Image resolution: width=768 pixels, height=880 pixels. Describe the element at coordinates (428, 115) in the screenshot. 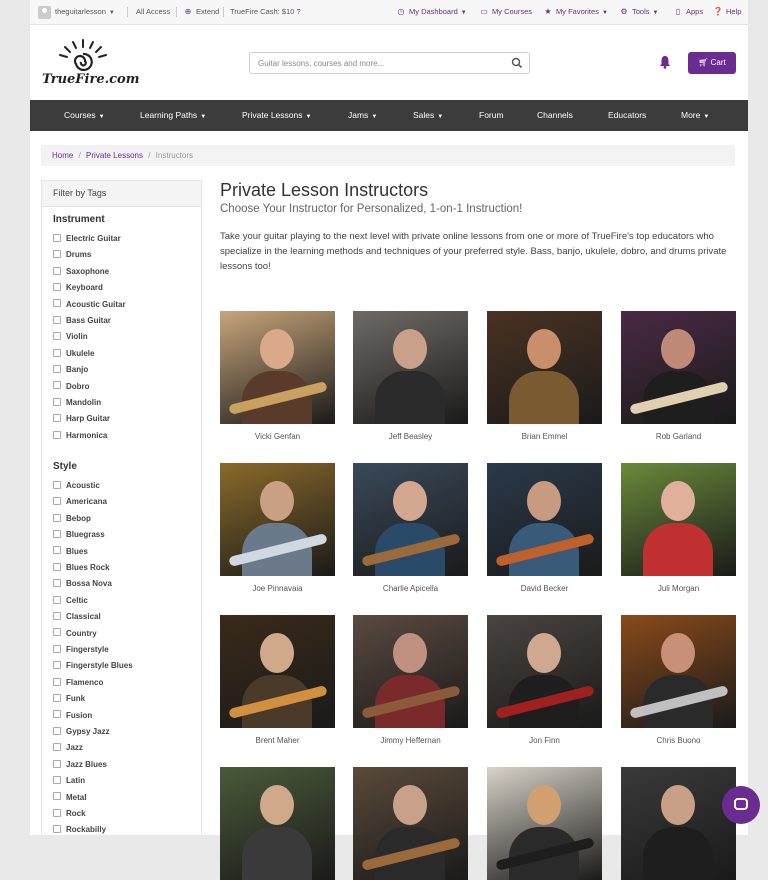

I see `nav-item-sales: Sales ▼` at that location.